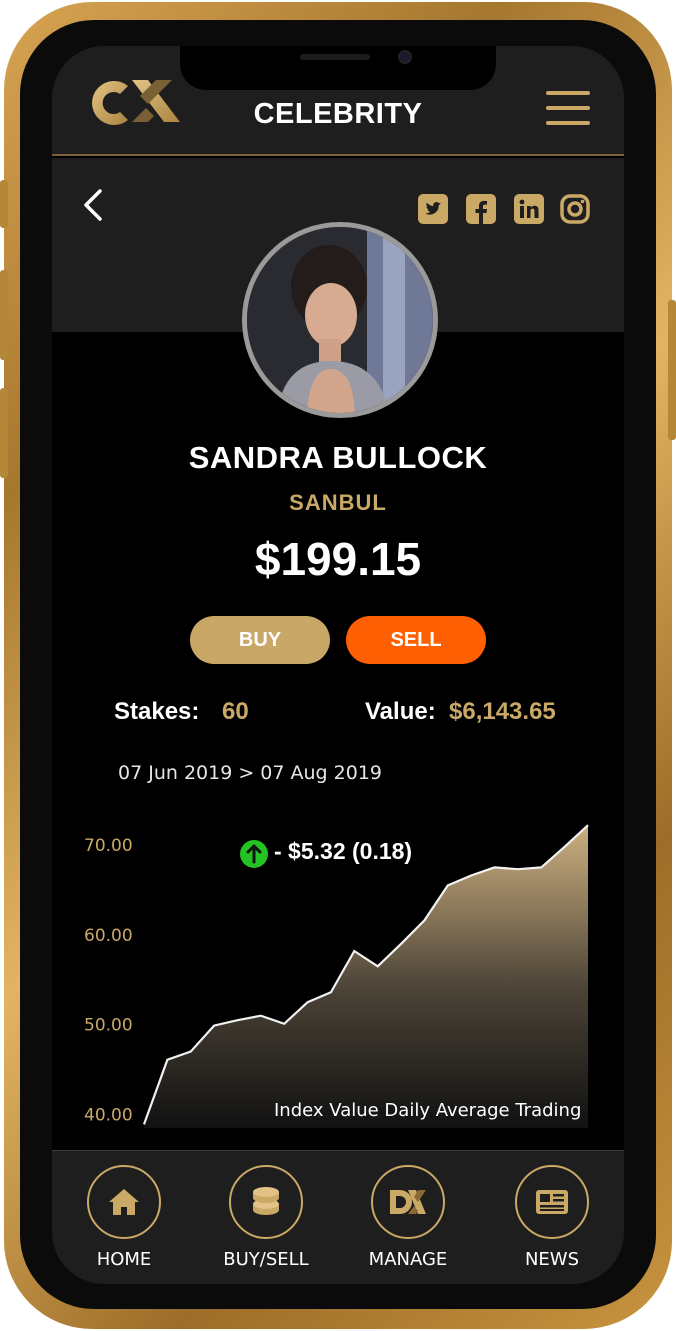 This screenshot has height=1331, width=676. Describe the element at coordinates (266, 1259) in the screenshot. I see `nav-buy-sell-label: BUY/SELL` at that location.